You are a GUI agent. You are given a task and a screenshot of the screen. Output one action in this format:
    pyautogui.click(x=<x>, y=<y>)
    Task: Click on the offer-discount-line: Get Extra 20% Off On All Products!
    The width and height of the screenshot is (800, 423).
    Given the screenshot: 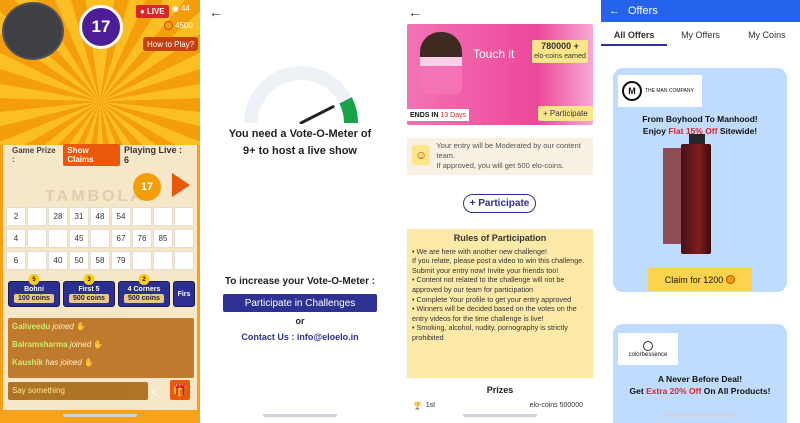 What is the action you would take?
    pyautogui.click(x=700, y=391)
    